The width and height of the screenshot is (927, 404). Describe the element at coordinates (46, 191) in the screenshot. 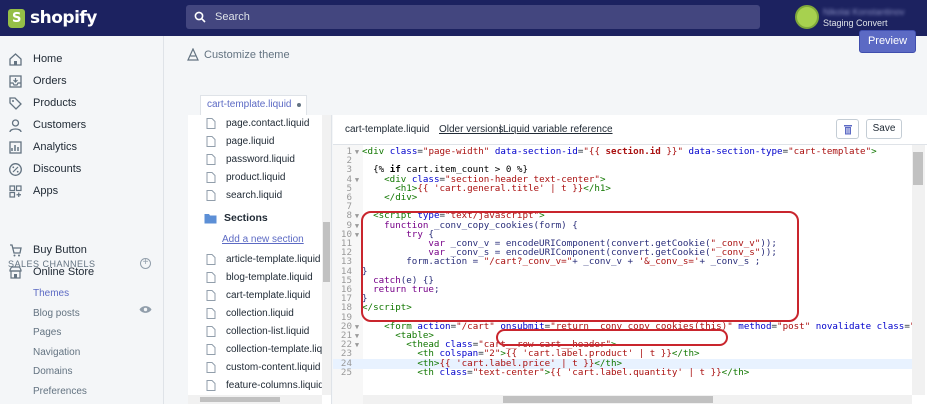

I see `sidebar-item-label: Apps` at that location.